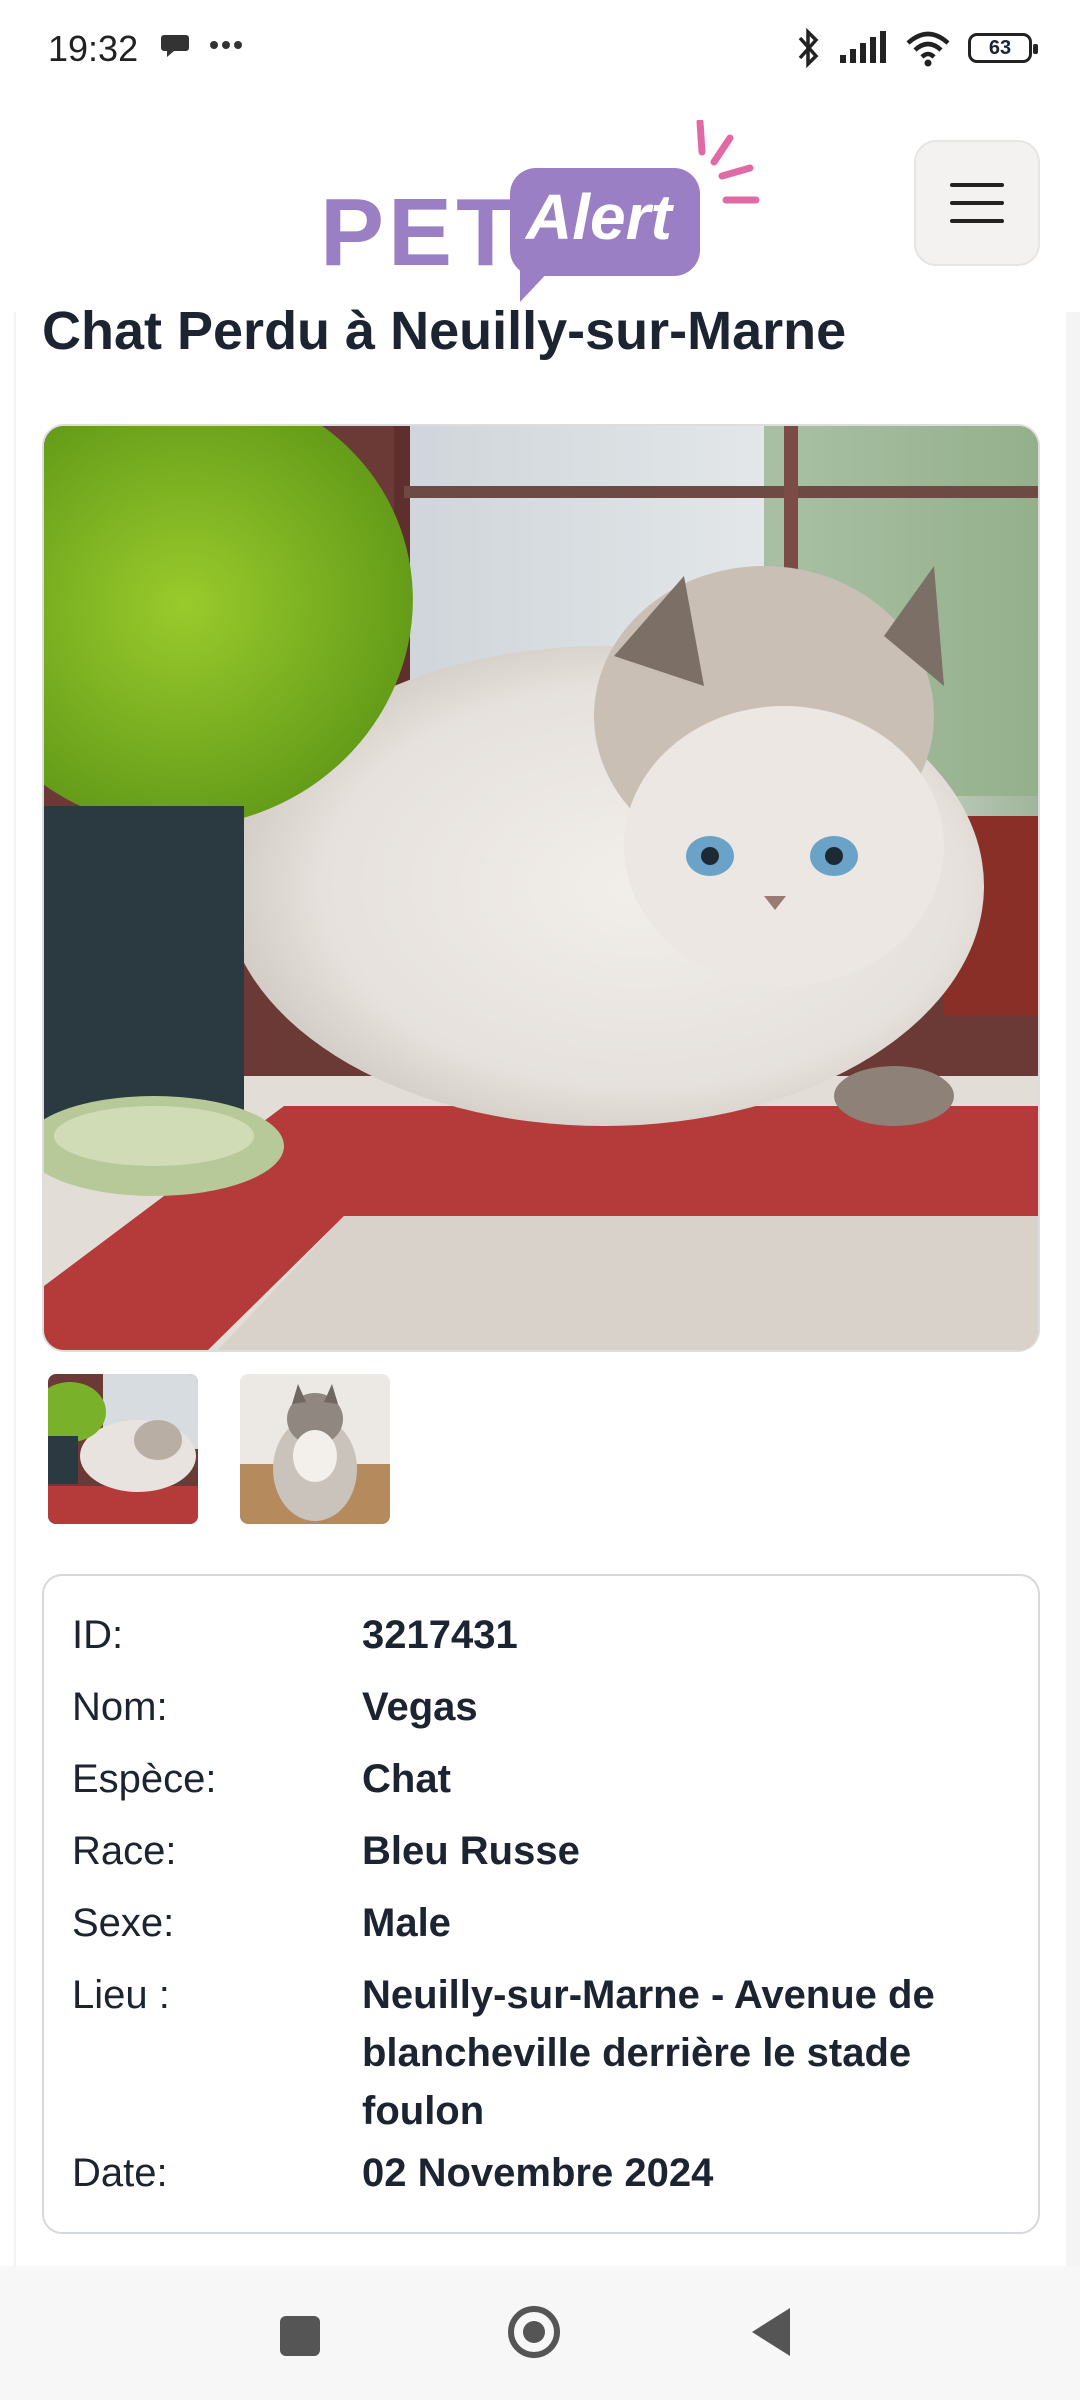 The height and width of the screenshot is (2400, 1080). What do you see at coordinates (124, 1851) in the screenshot?
I see `detail-label: Race:` at bounding box center [124, 1851].